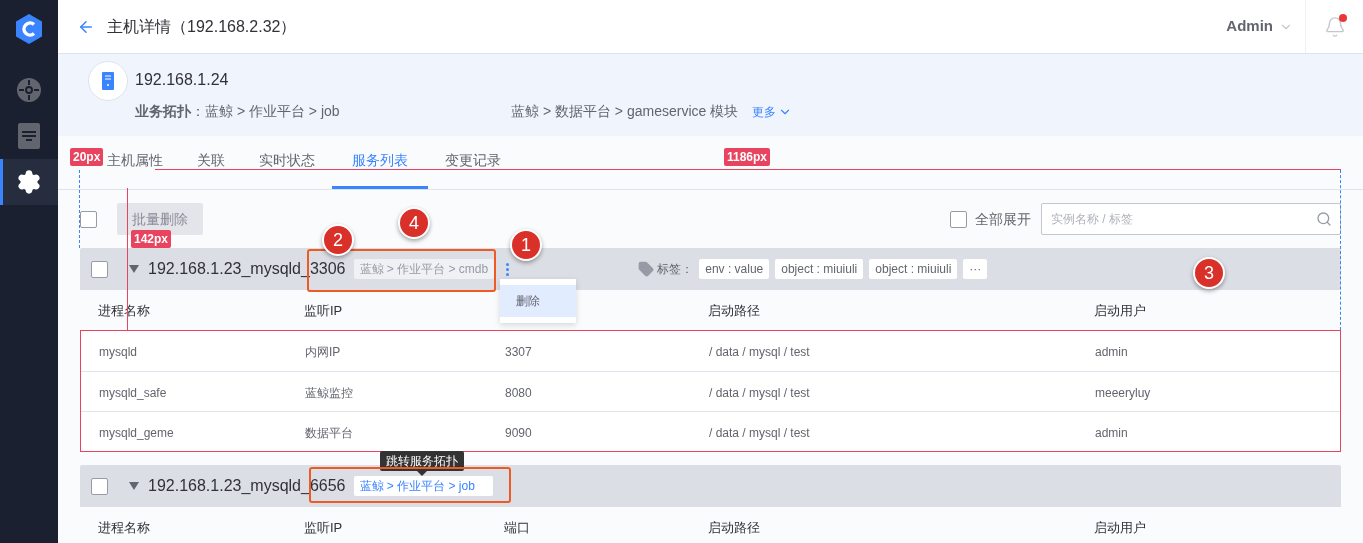  I want to click on table-cell: 蓝鲸监控, so click(329, 392).